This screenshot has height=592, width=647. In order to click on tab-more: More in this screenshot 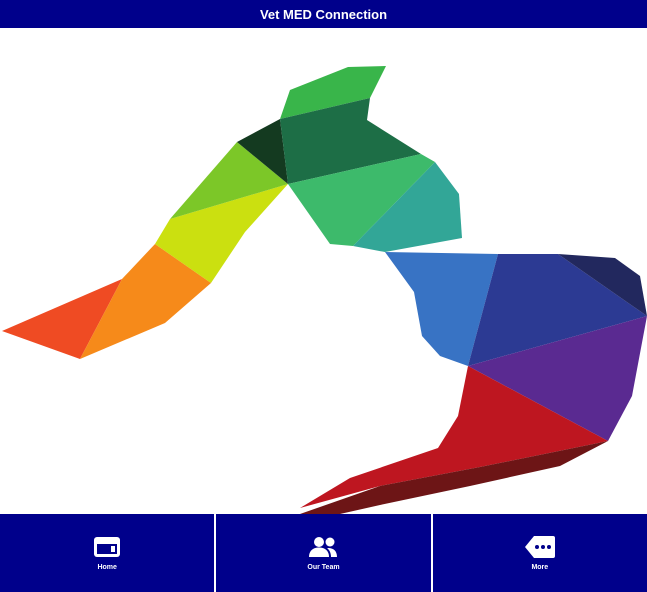, I will do `click(539, 553)`.